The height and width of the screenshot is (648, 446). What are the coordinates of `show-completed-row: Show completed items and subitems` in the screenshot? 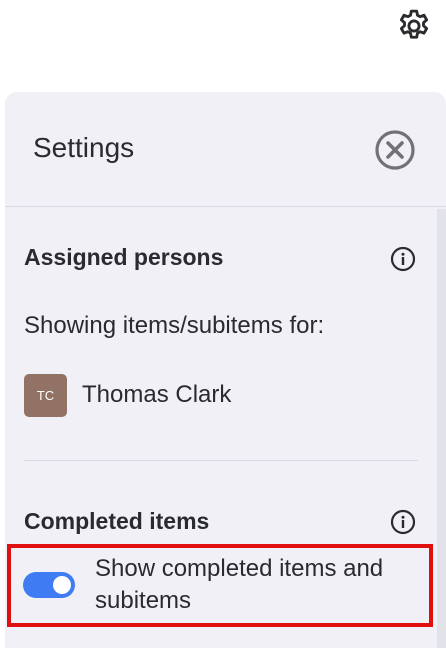 It's located at (220, 585).